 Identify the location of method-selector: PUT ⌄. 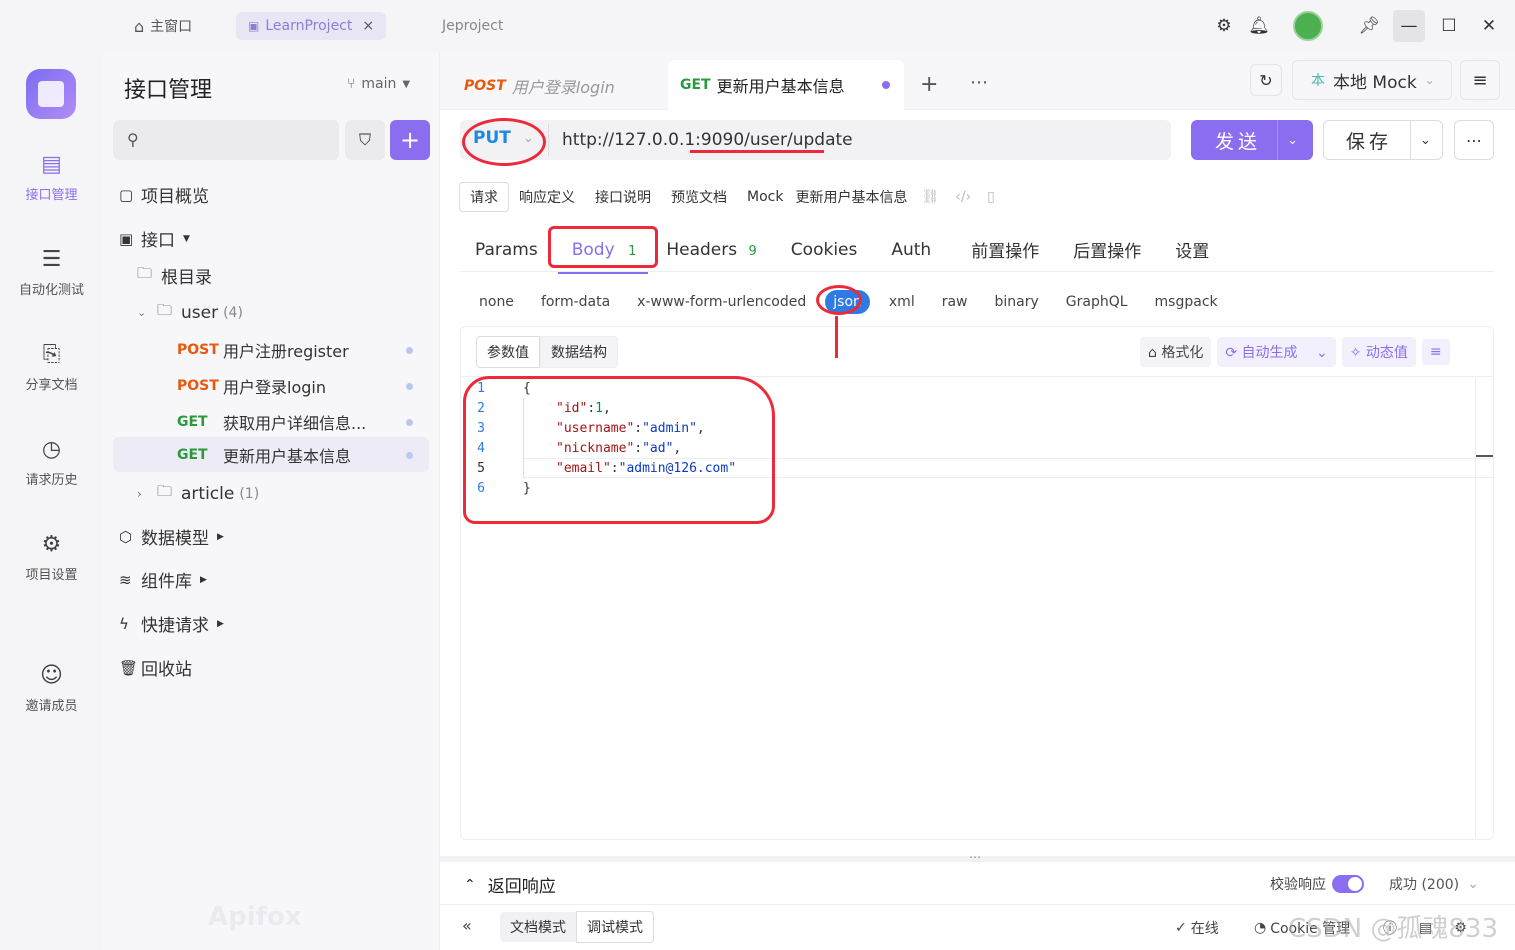
(503, 138).